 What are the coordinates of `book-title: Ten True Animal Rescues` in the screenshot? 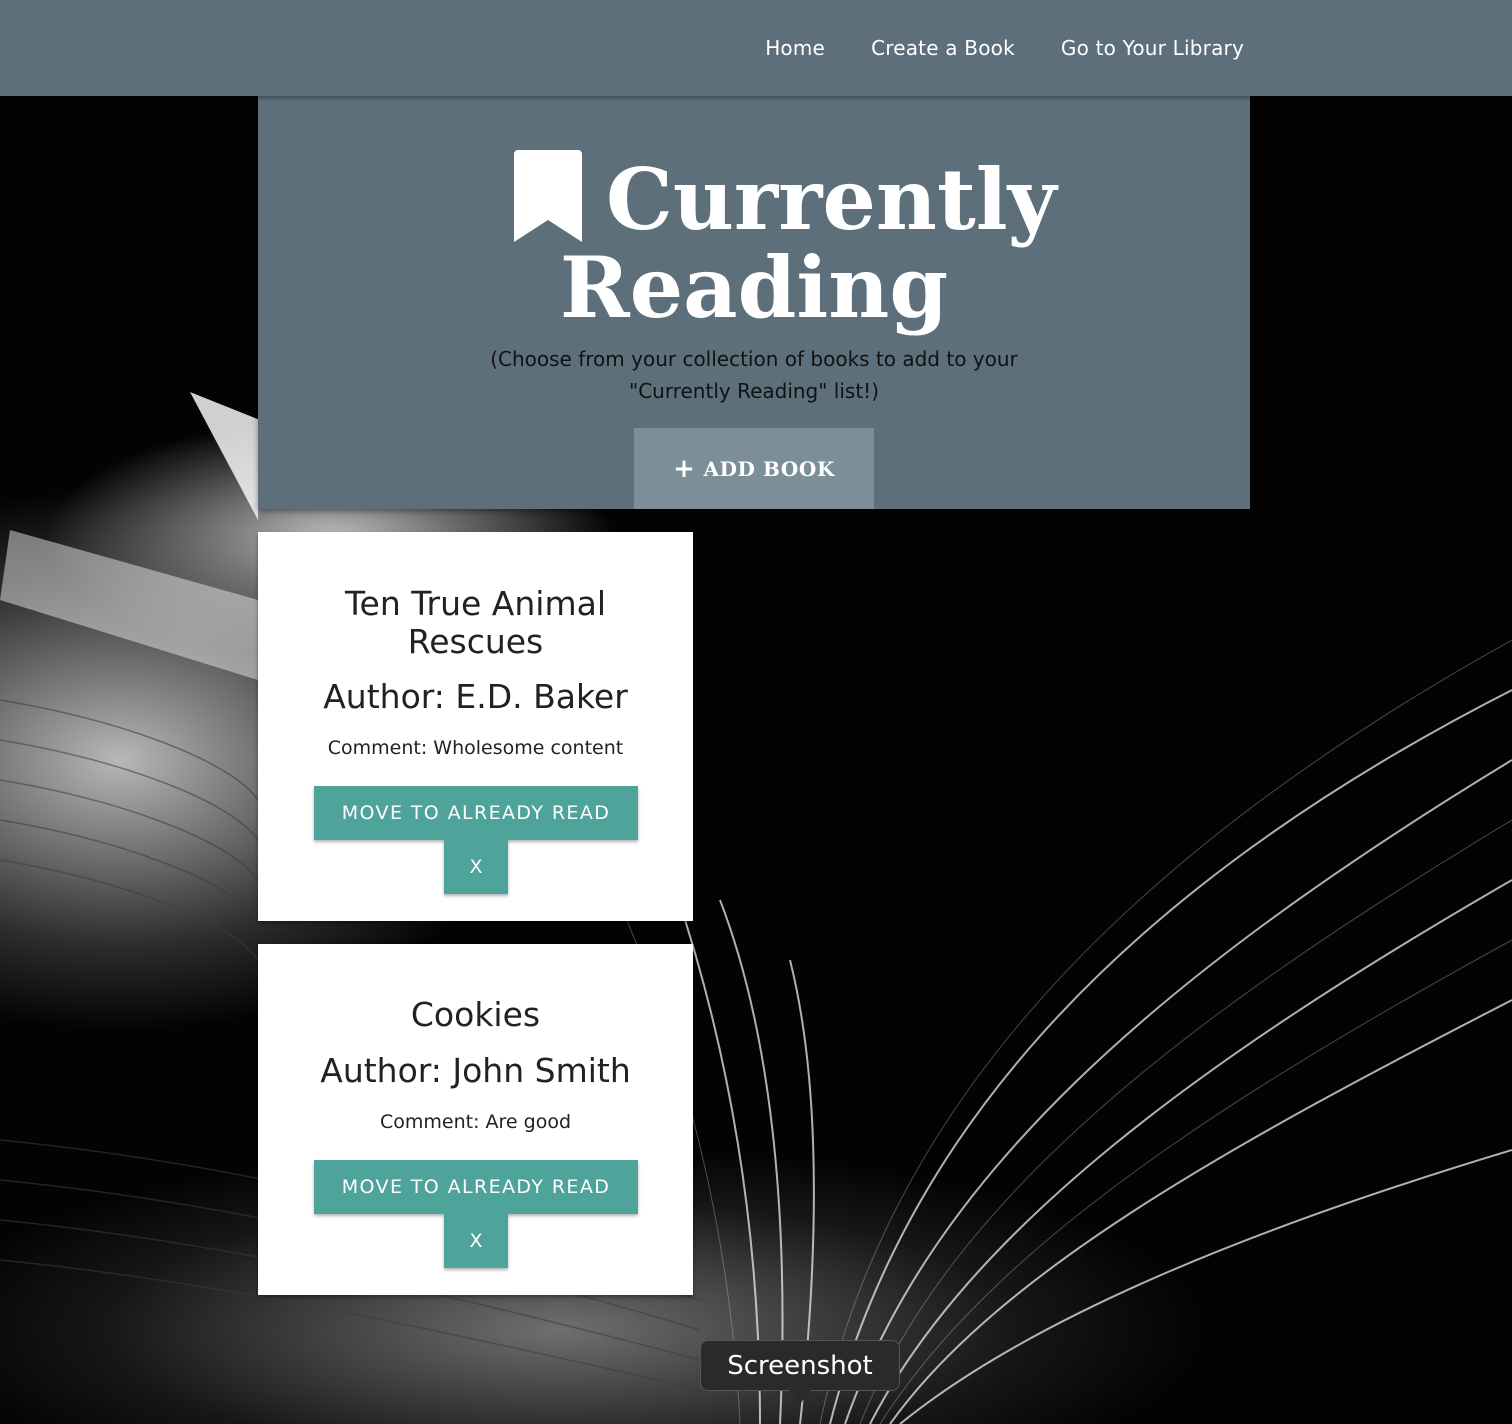 It's located at (475, 623).